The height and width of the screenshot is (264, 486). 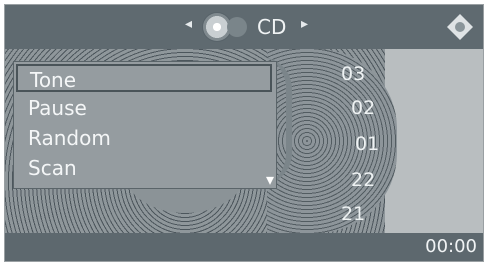 I want to click on menu-item-label: Pause, so click(x=57, y=108).